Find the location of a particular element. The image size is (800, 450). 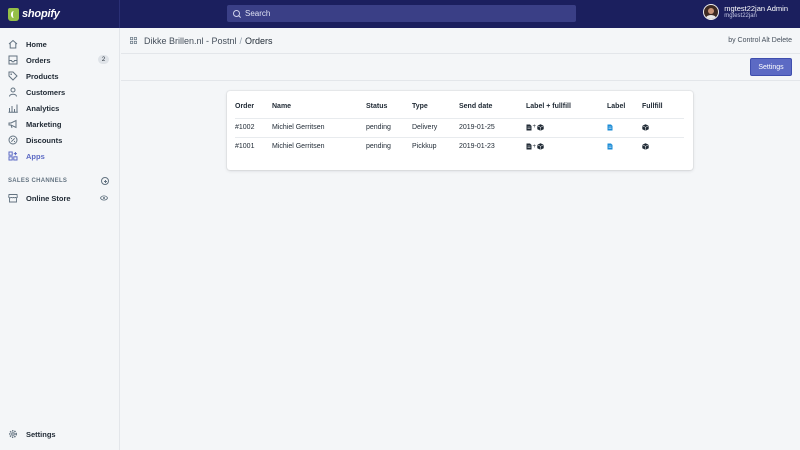

breadcrumb: Dikke Brillen.nl - Postnl / Orders is located at coordinates (208, 41).